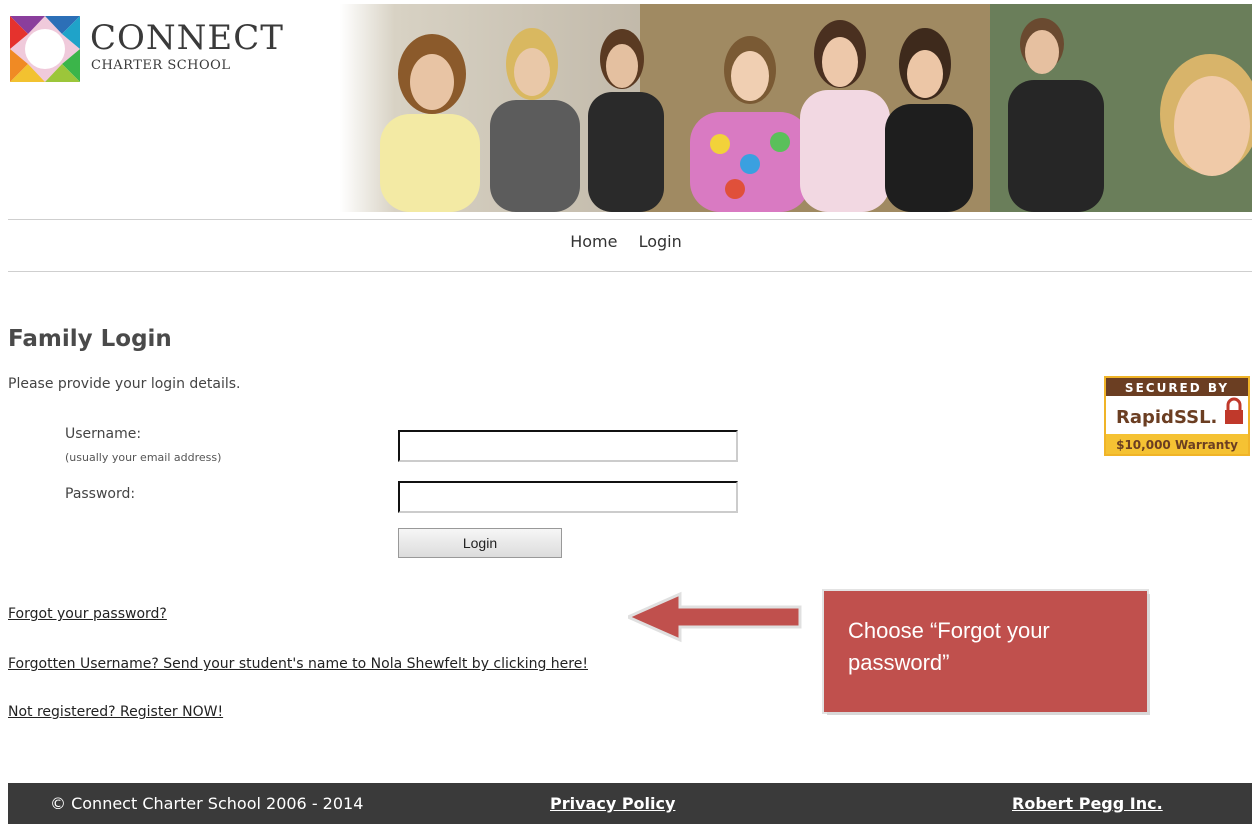 This screenshot has height=824, width=1252. Describe the element at coordinates (568, 497) in the screenshot. I see `password-input` at that location.